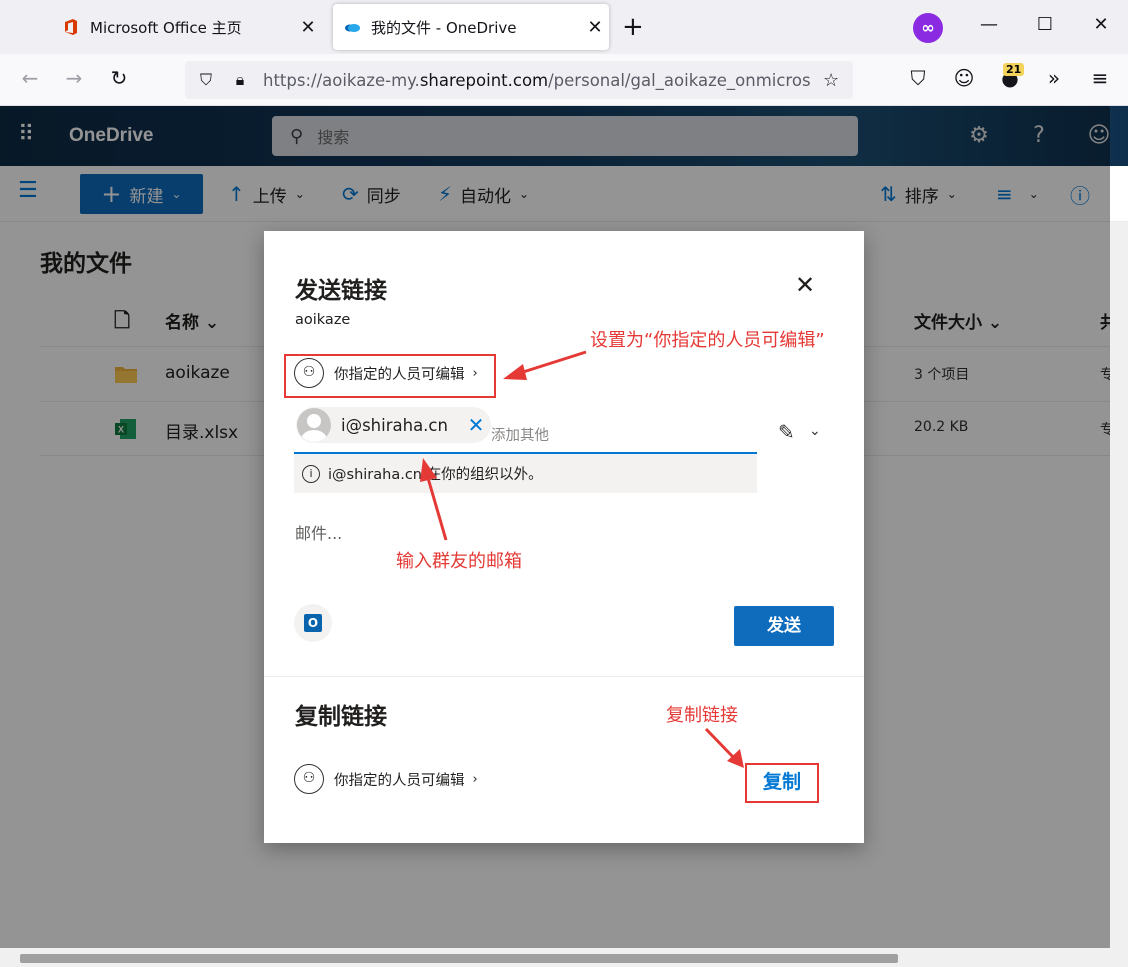 This screenshot has width=1128, height=967. Describe the element at coordinates (1119, 585) in the screenshot. I see `vertical-scrollbar` at that location.